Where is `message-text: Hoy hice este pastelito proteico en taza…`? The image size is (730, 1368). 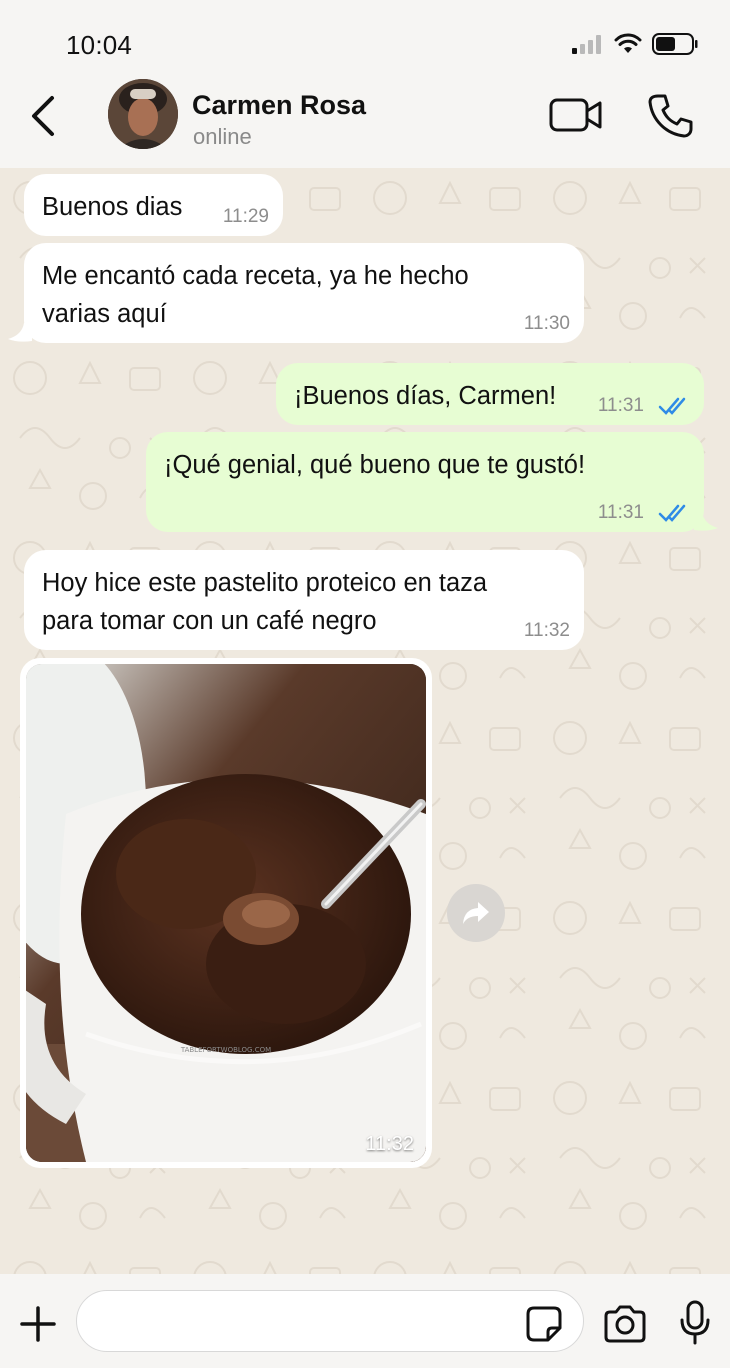
message-text: Hoy hice este pastelito proteico en taza… is located at coordinates (265, 602).